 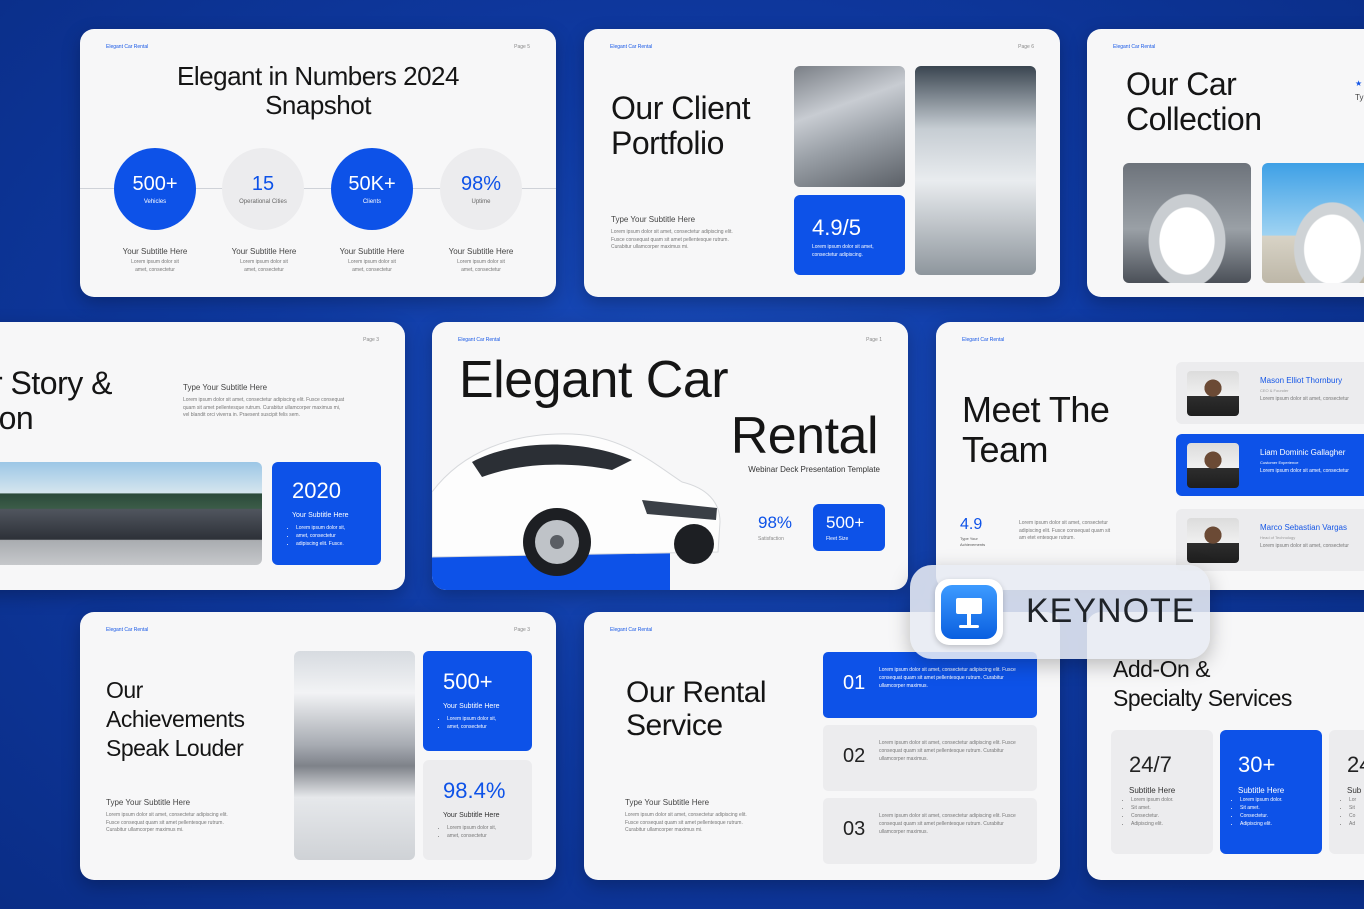 What do you see at coordinates (969, 612) in the screenshot?
I see `keynote-app-icon` at bounding box center [969, 612].